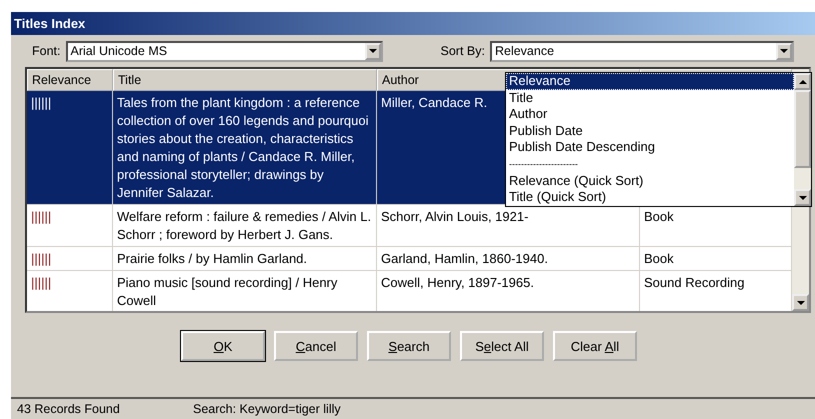 The height and width of the screenshot is (419, 815). What do you see at coordinates (694, 282) in the screenshot?
I see `type-cell: Sound Recording` at bounding box center [694, 282].